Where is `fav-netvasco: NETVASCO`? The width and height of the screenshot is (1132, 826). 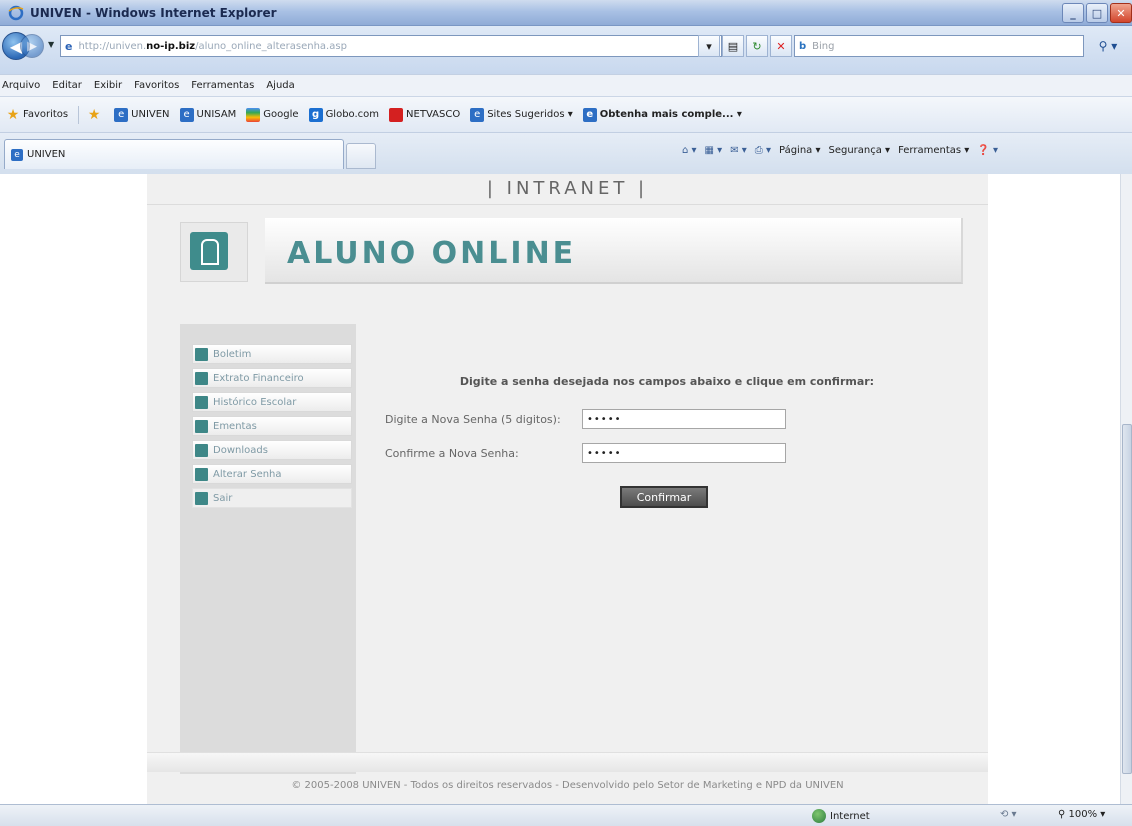
fav-netvasco: NETVASCO is located at coordinates (425, 114).